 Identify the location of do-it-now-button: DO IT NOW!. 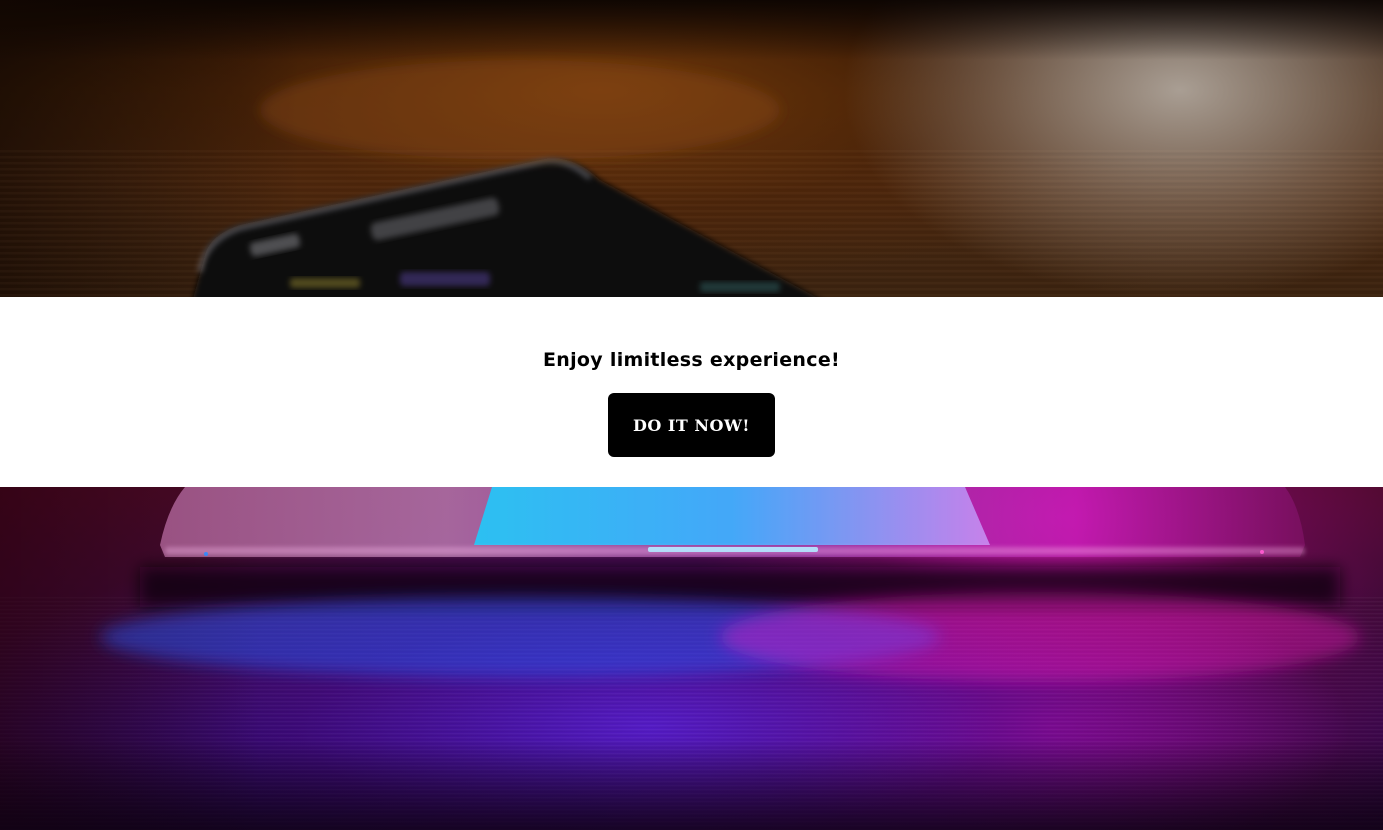
(691, 425).